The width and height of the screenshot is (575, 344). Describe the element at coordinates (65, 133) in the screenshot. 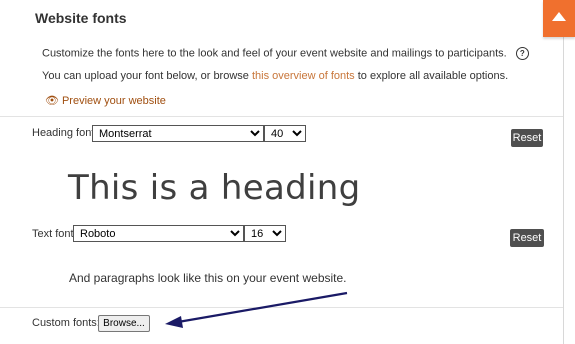

I see `heading-font-label: Heading font:` at that location.